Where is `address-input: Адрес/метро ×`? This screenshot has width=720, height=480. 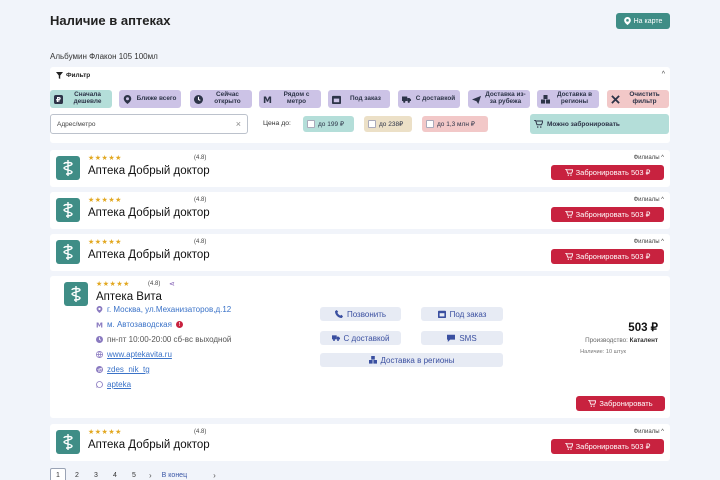
address-input: Адрес/метро × is located at coordinates (149, 124).